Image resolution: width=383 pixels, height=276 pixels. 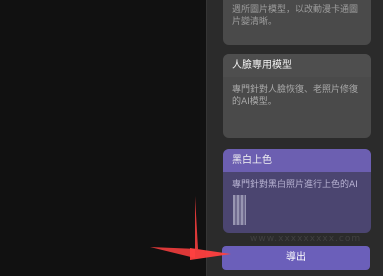 I want to click on model-card-face-title: 人臉專用模型, so click(x=297, y=65).